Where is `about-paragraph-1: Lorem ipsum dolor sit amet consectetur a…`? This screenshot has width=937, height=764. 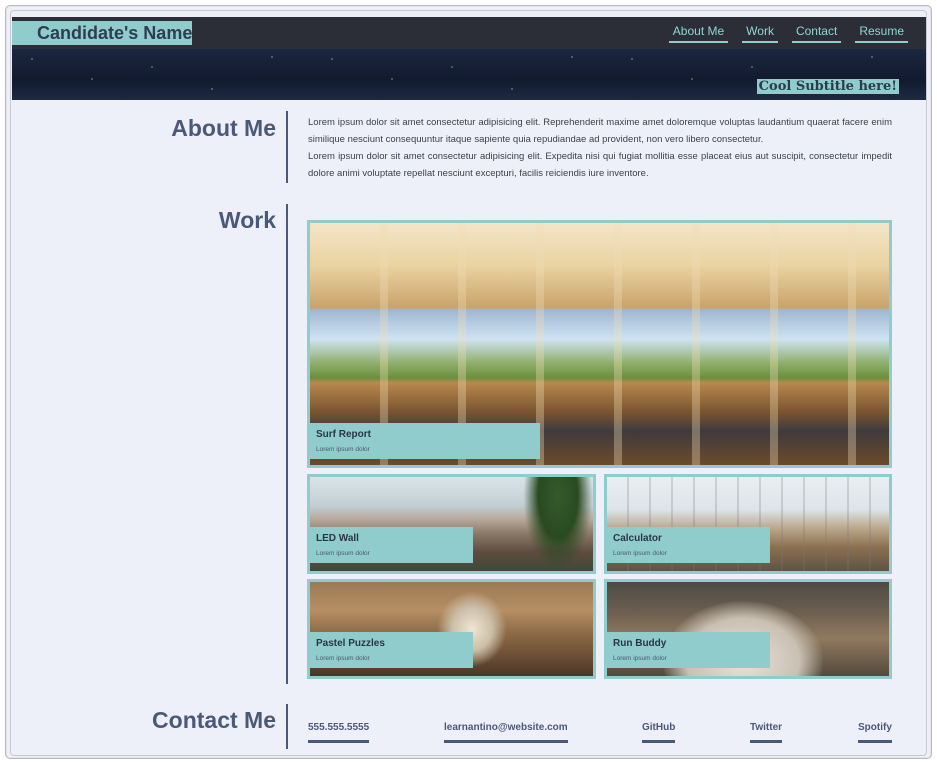 about-paragraph-1: Lorem ipsum dolor sit amet consectetur a… is located at coordinates (600, 131).